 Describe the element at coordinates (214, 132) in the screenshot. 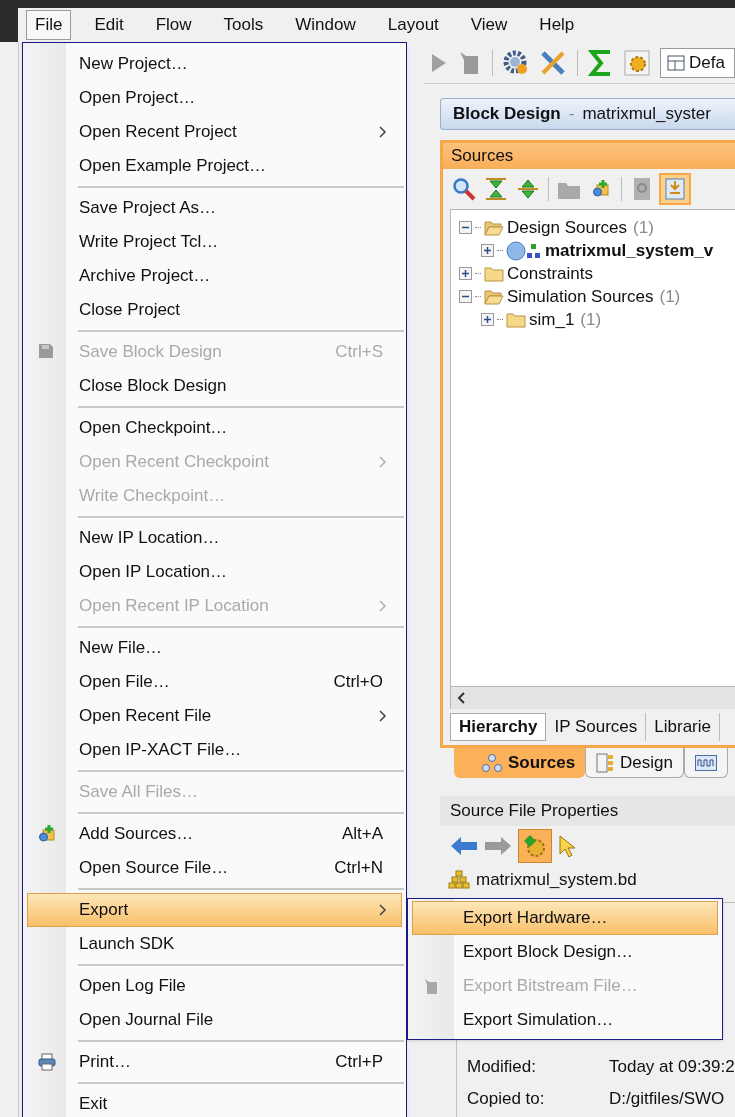

I see `menu-item: Open Recent Project` at that location.